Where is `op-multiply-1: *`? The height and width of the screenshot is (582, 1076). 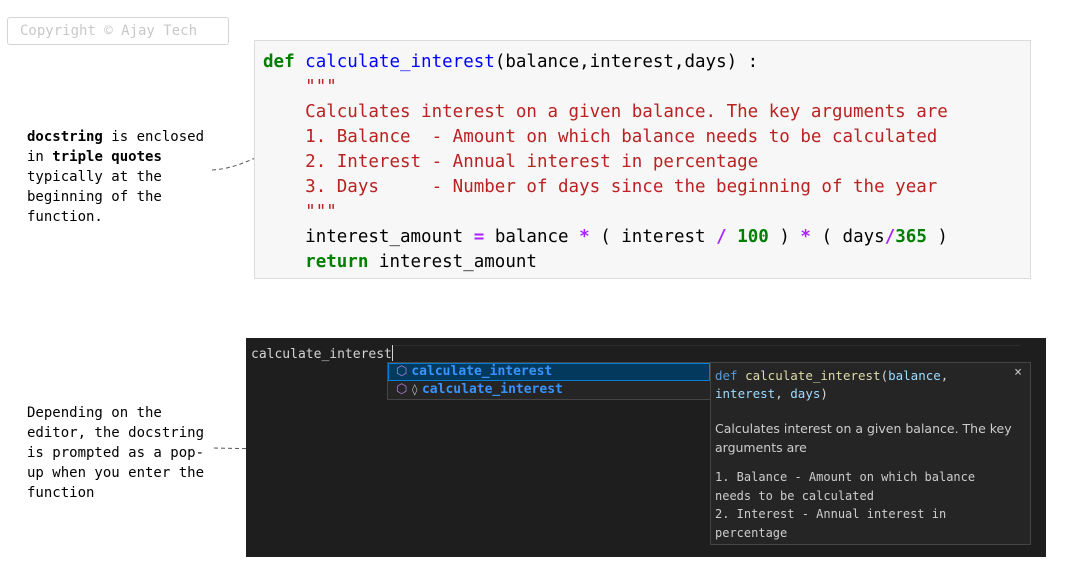
op-multiply-1: * is located at coordinates (584, 237).